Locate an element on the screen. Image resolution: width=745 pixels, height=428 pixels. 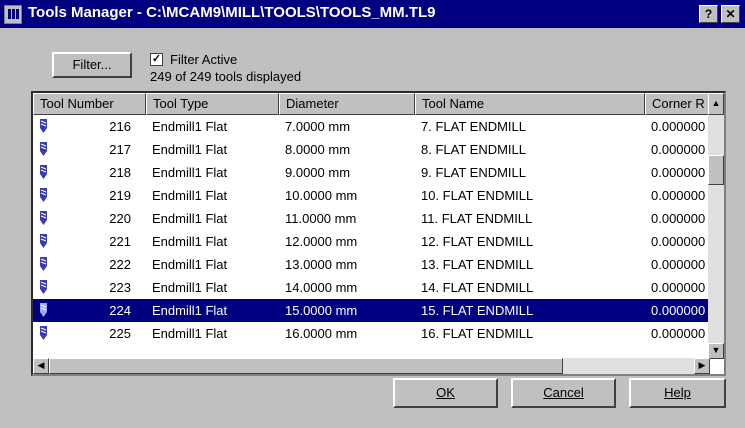
cancel-button-label: Cancel is located at coordinates (563, 392).